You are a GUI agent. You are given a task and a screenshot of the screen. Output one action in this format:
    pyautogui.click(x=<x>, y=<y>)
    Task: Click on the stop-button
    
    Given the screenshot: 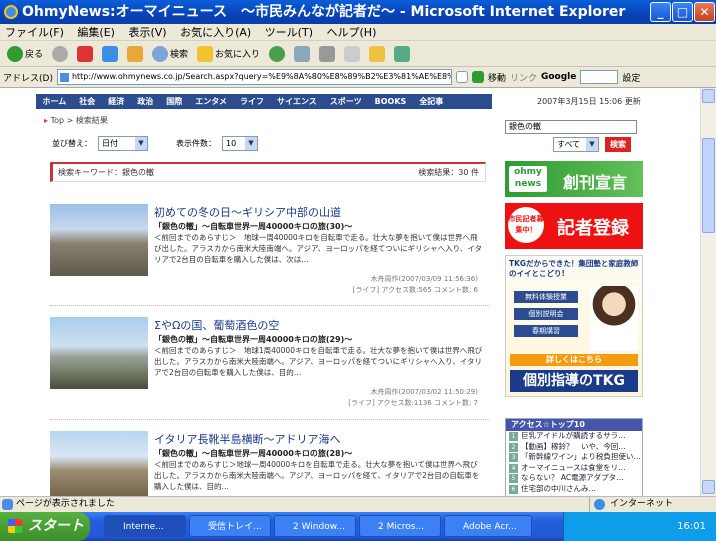 What is the action you would take?
    pyautogui.click(x=85, y=54)
    